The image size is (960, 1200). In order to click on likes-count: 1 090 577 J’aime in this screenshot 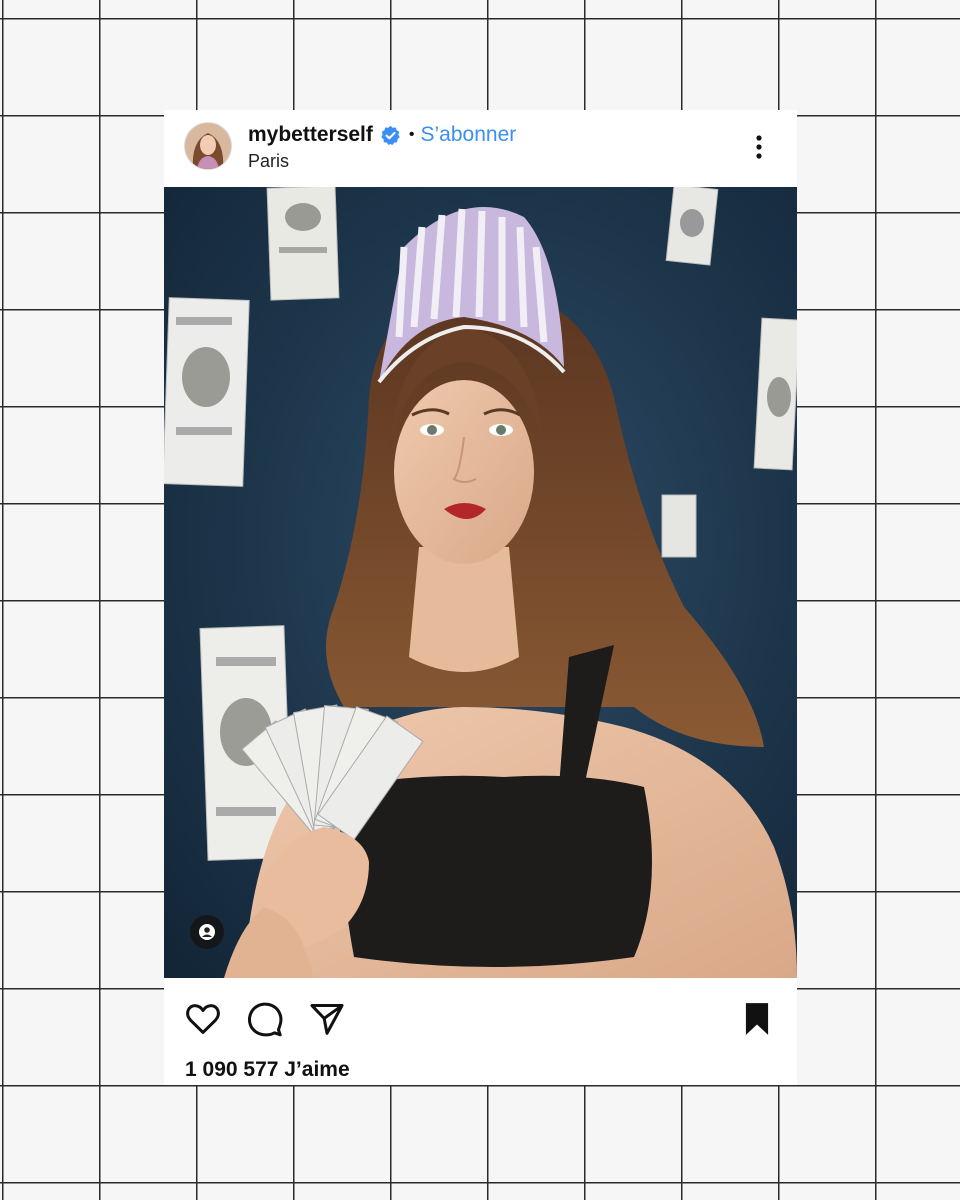, I will do `click(267, 1070)`.